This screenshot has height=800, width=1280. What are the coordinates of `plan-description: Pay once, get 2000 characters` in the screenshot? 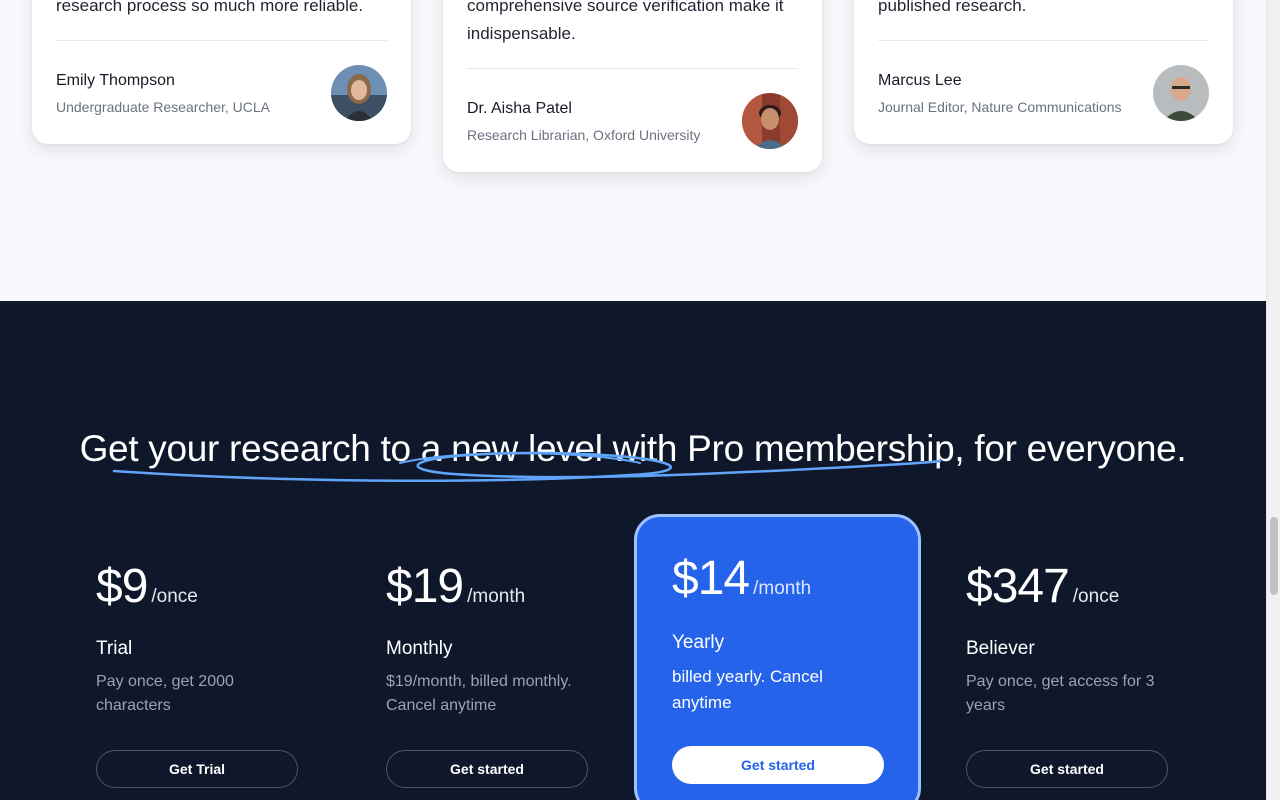 It's located at (165, 693).